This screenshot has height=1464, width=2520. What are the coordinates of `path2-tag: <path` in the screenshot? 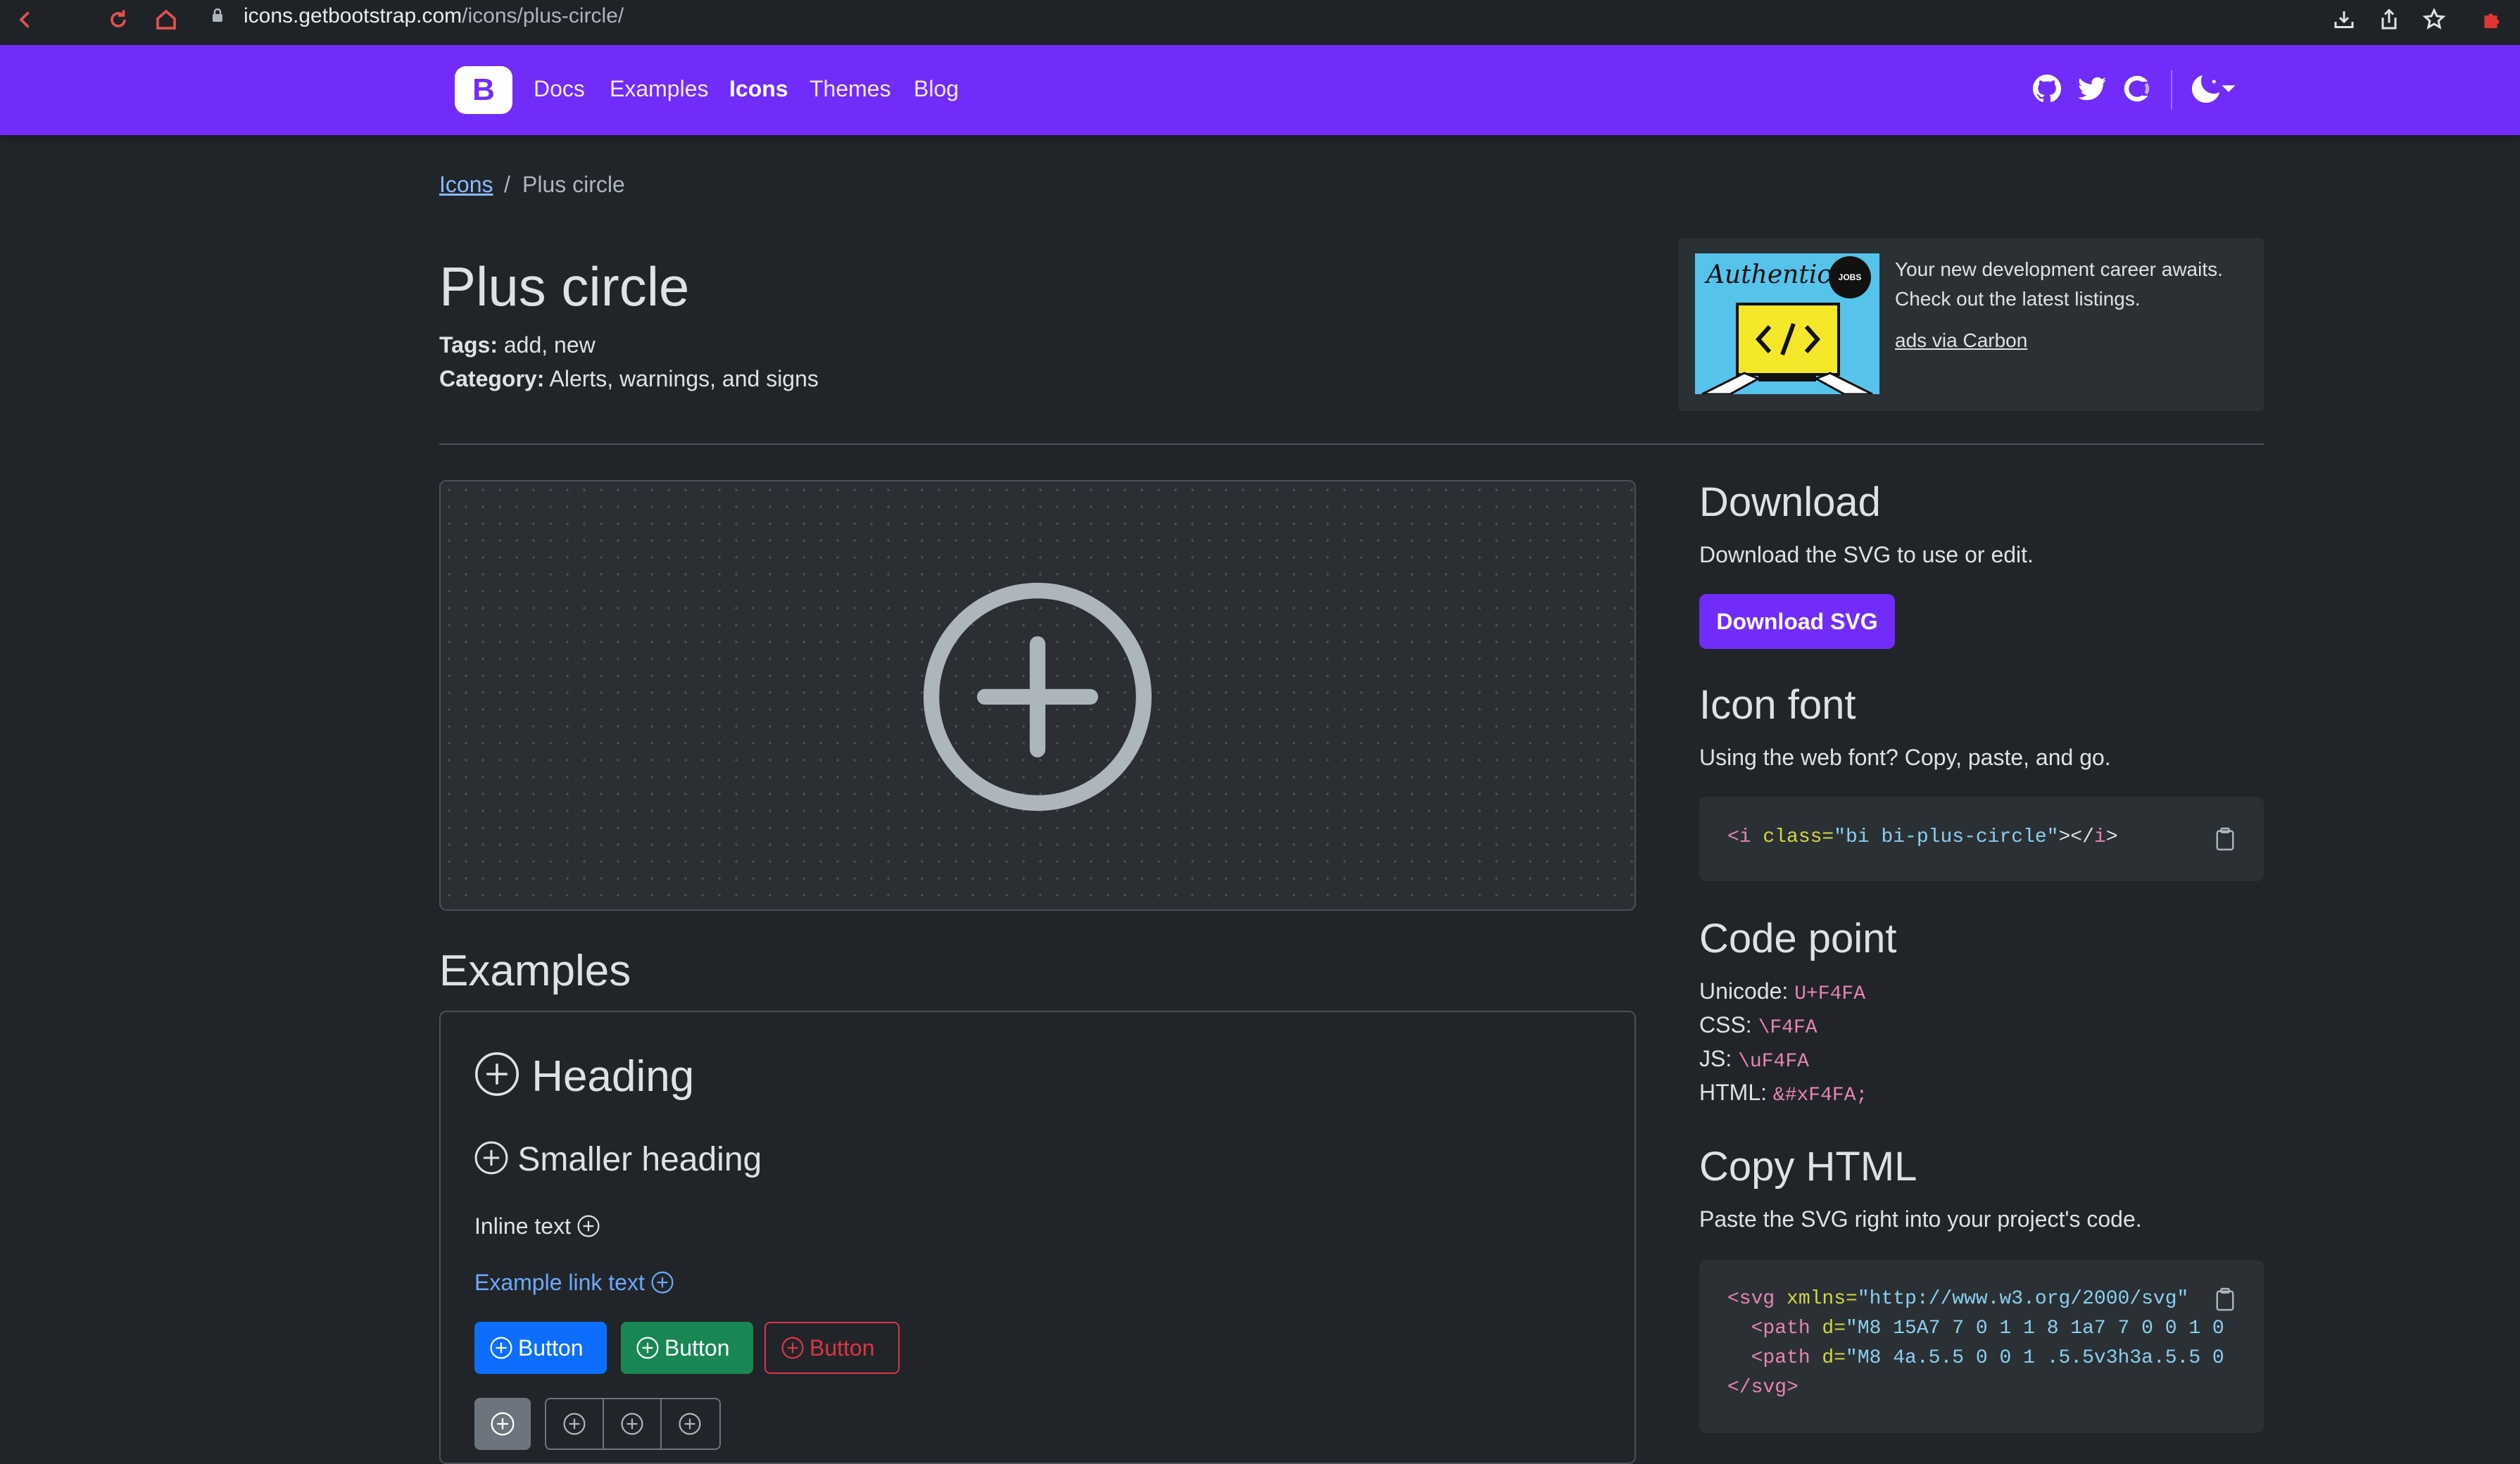 It's located at (1769, 1358).